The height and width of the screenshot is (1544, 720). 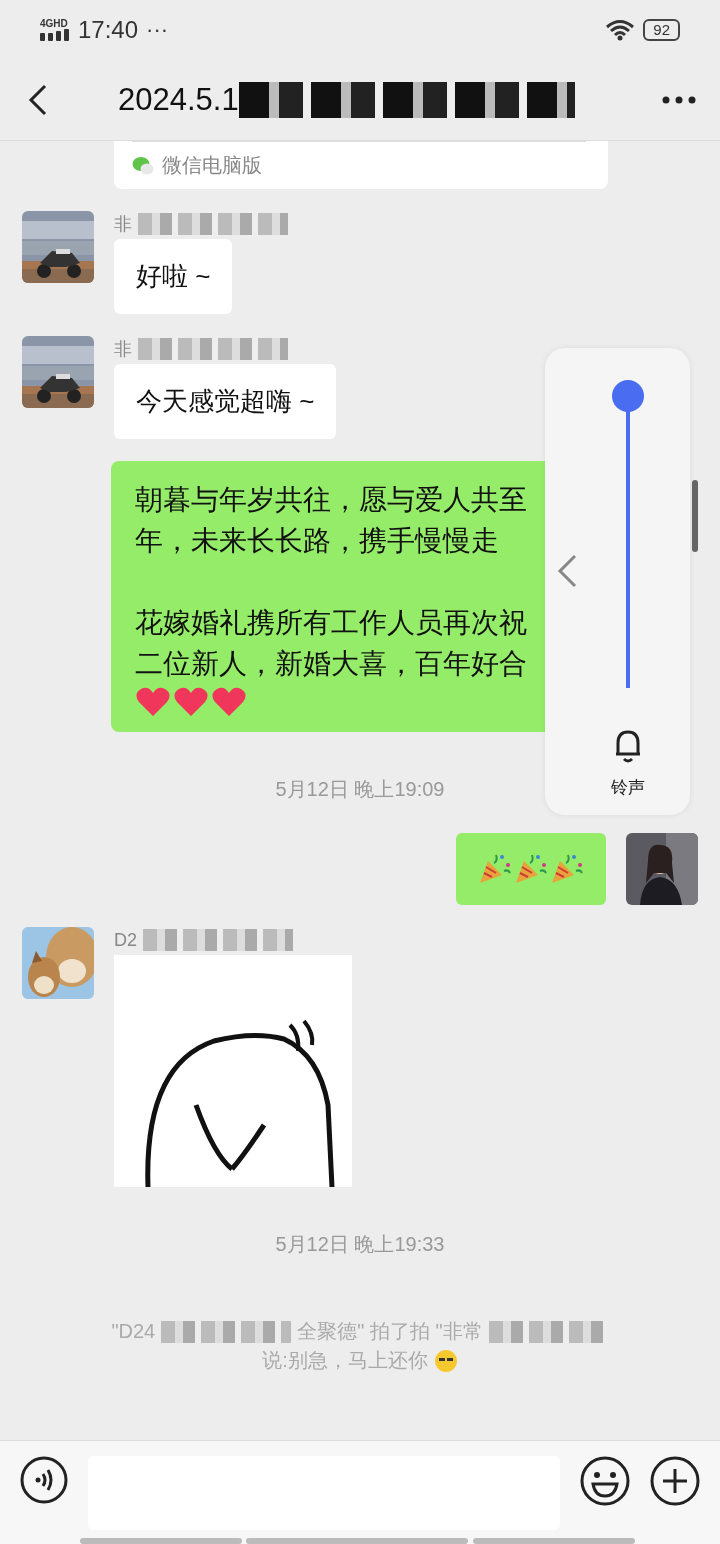 What do you see at coordinates (361, 165) in the screenshot?
I see `link-card: 微信电脑版` at bounding box center [361, 165].